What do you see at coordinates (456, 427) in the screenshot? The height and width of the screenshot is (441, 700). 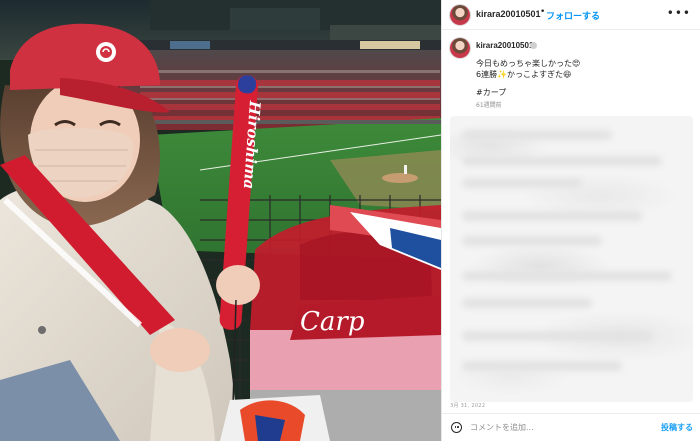 I see `smile-icon` at bounding box center [456, 427].